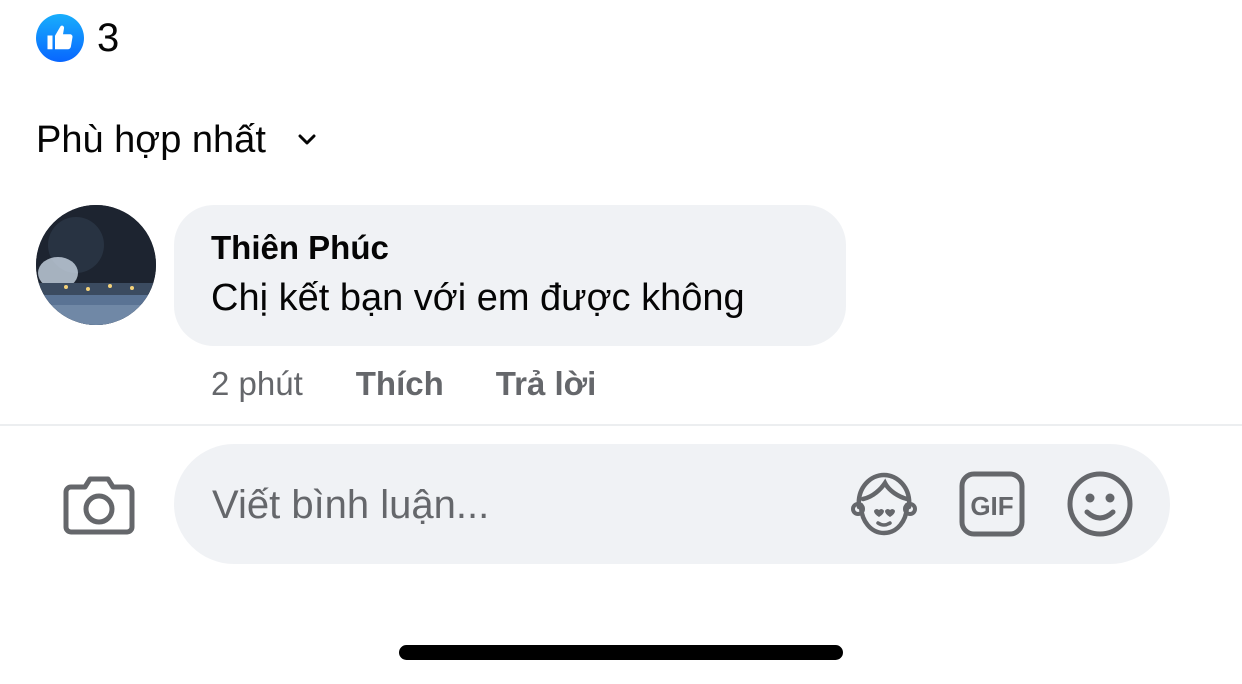 The image size is (1242, 684). I want to click on emoji-icon, so click(1100, 504).